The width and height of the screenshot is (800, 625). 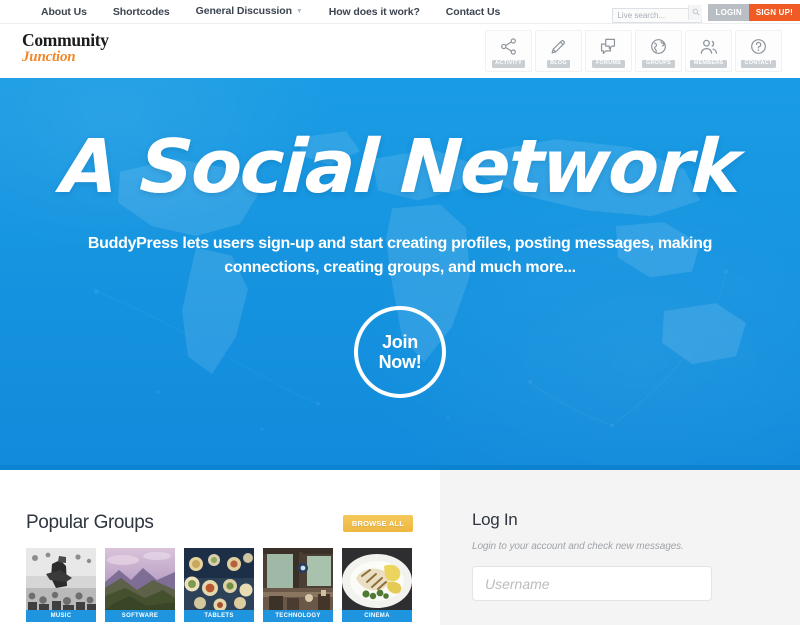 I want to click on signup-button: SIGN UP!, so click(x=774, y=12).